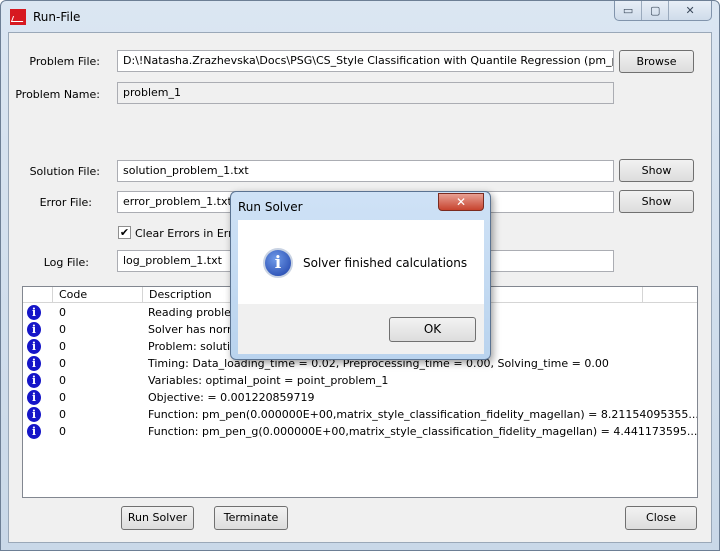 The height and width of the screenshot is (551, 720). What do you see at coordinates (656, 61) in the screenshot?
I see `browse-button: Browse` at bounding box center [656, 61].